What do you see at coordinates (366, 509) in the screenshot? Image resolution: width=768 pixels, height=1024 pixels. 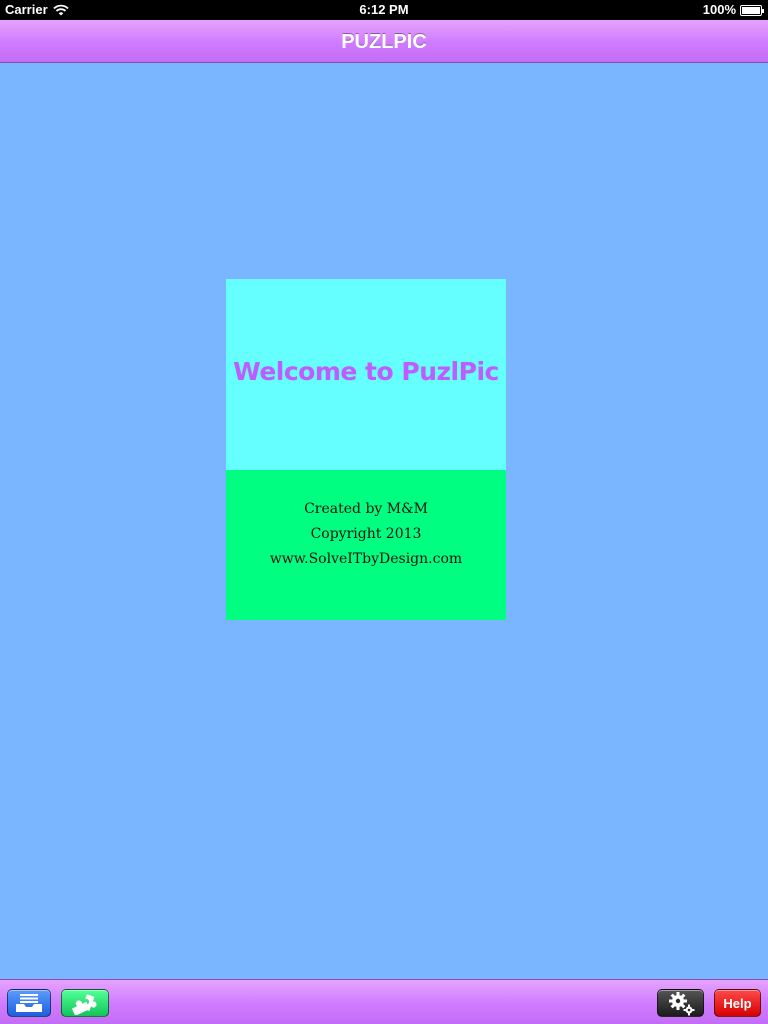 I see `credit-line-created: Created by M&M` at bounding box center [366, 509].